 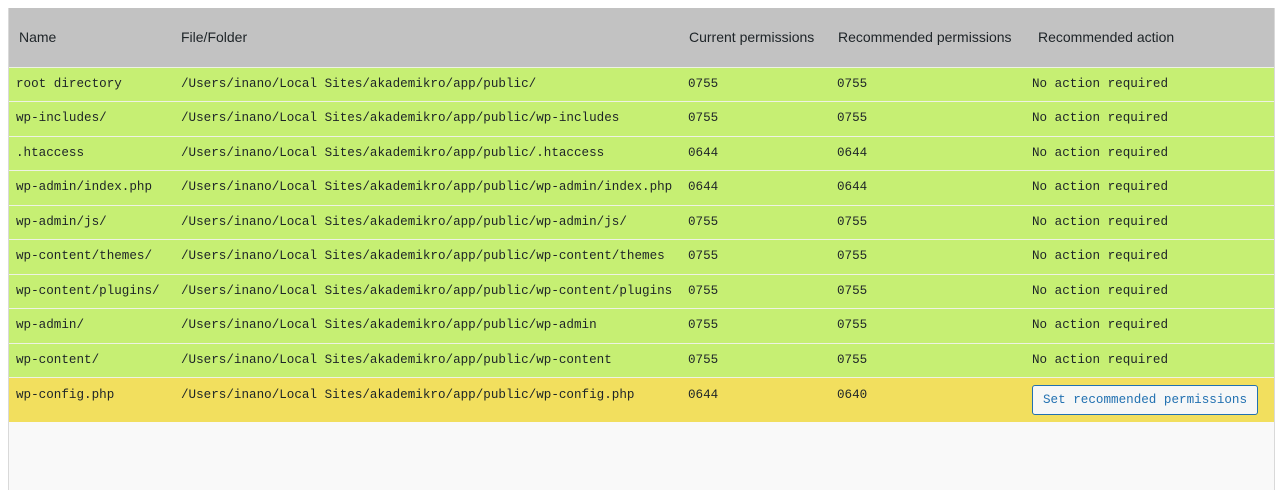 What do you see at coordinates (925, 37) in the screenshot?
I see `column-header-recommended: Recommended permissions` at bounding box center [925, 37].